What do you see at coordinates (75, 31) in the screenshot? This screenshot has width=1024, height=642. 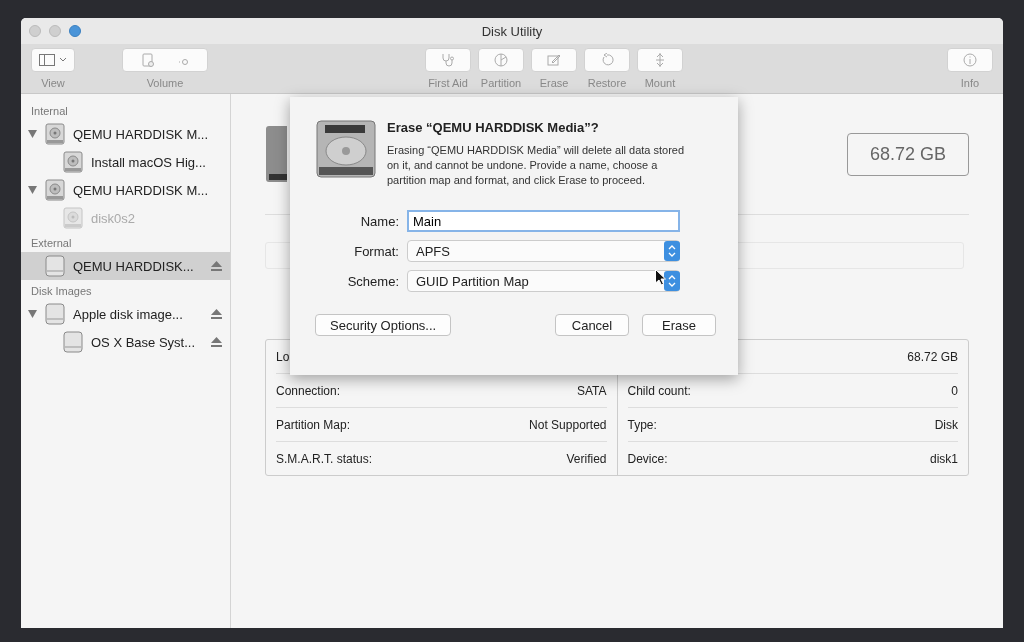 I see `zoom-button` at bounding box center [75, 31].